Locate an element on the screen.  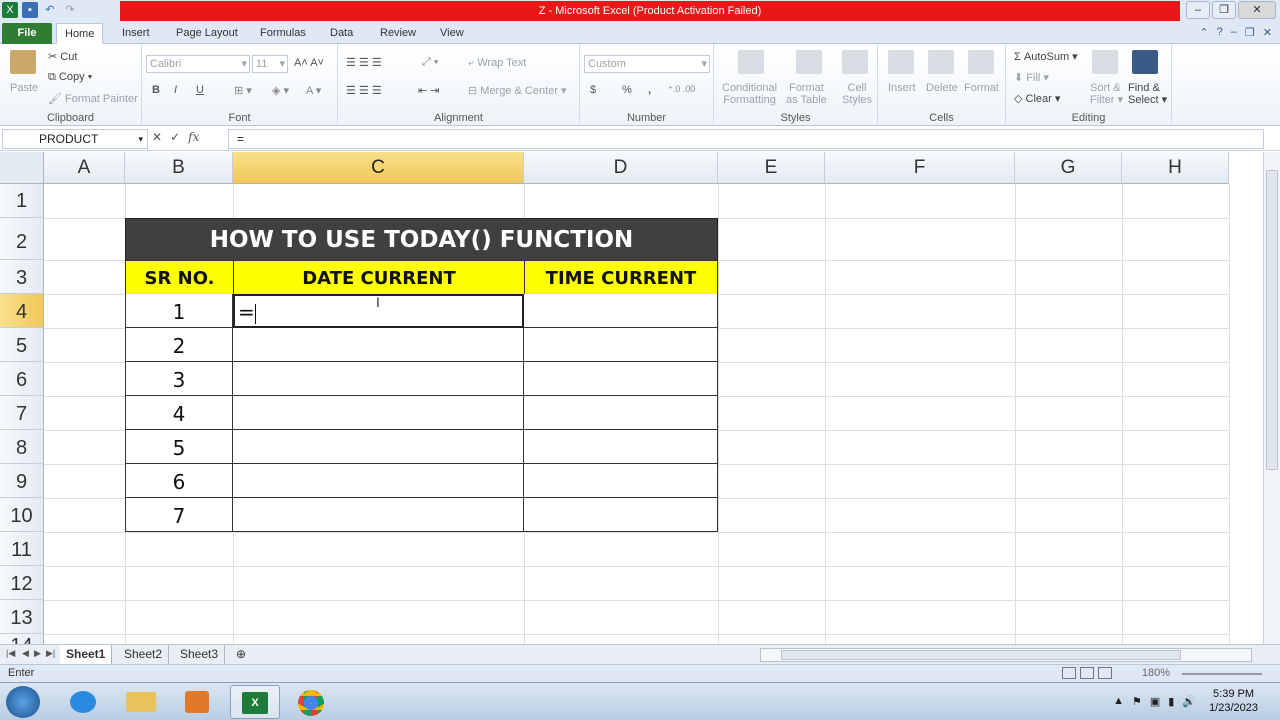
zoom-slider is located at coordinates (1222, 674).